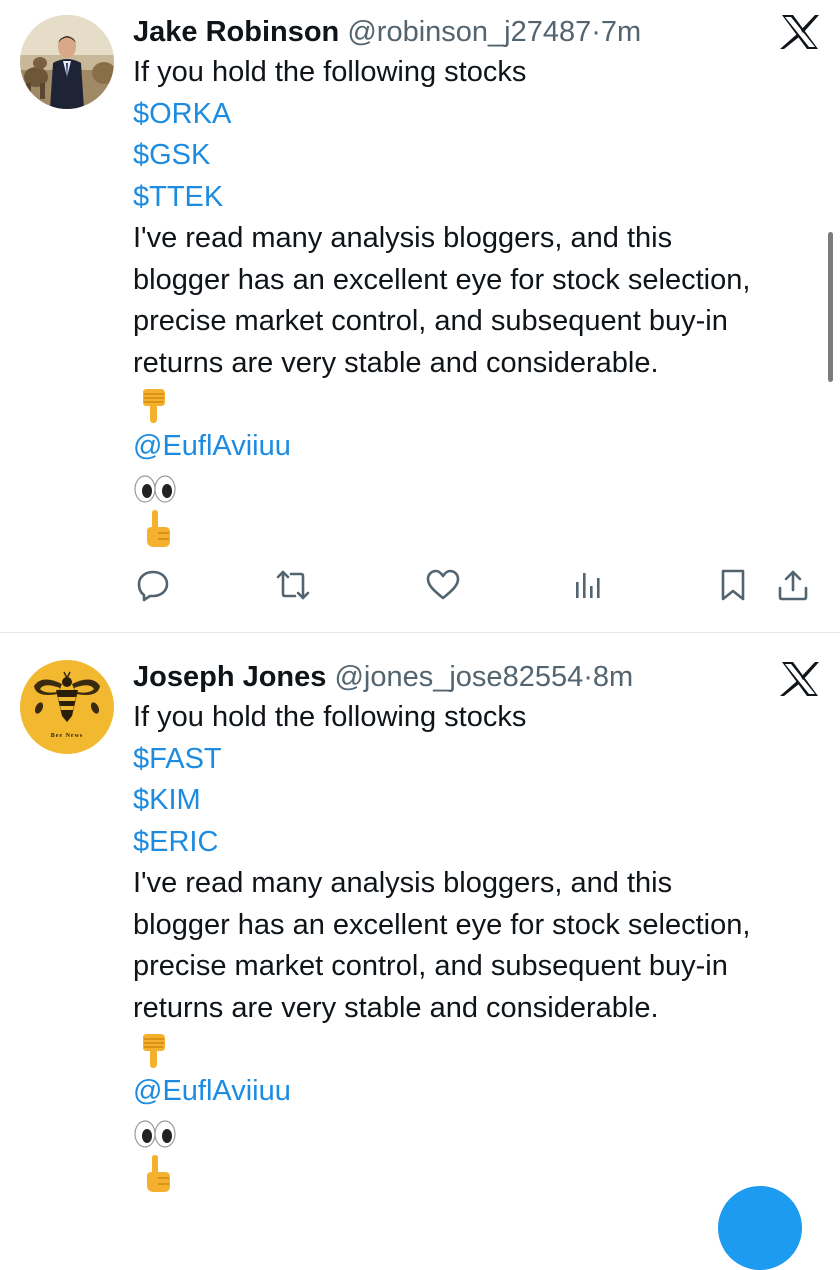 This screenshot has height=1270, width=840. What do you see at coordinates (760, 1228) in the screenshot?
I see `compose-post-button` at bounding box center [760, 1228].